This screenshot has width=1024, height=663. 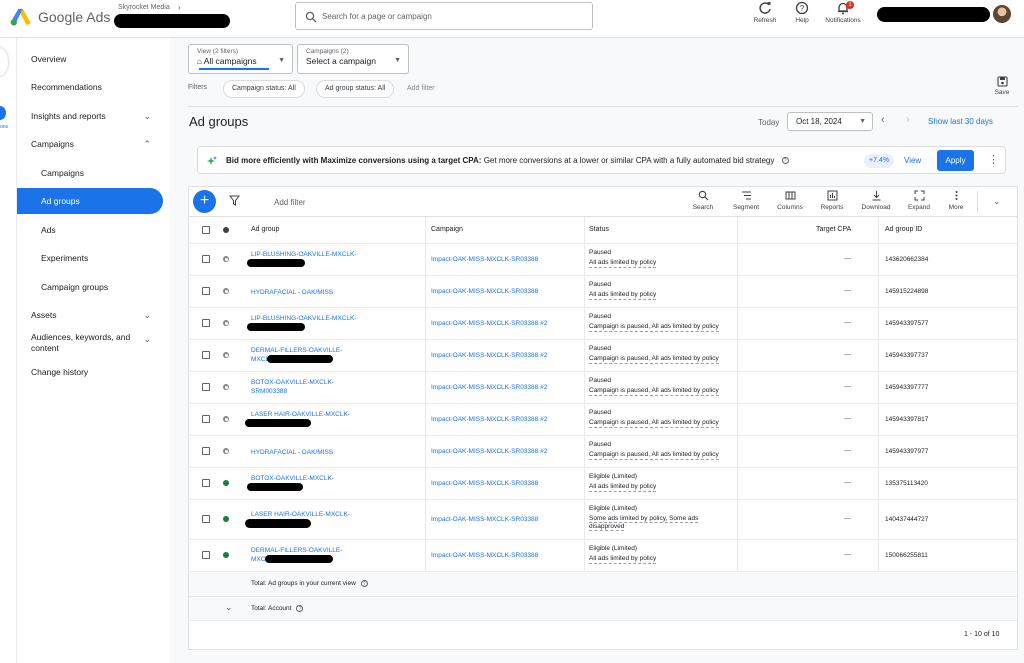 I want to click on column-header-ad-group: Ad group, so click(x=265, y=229).